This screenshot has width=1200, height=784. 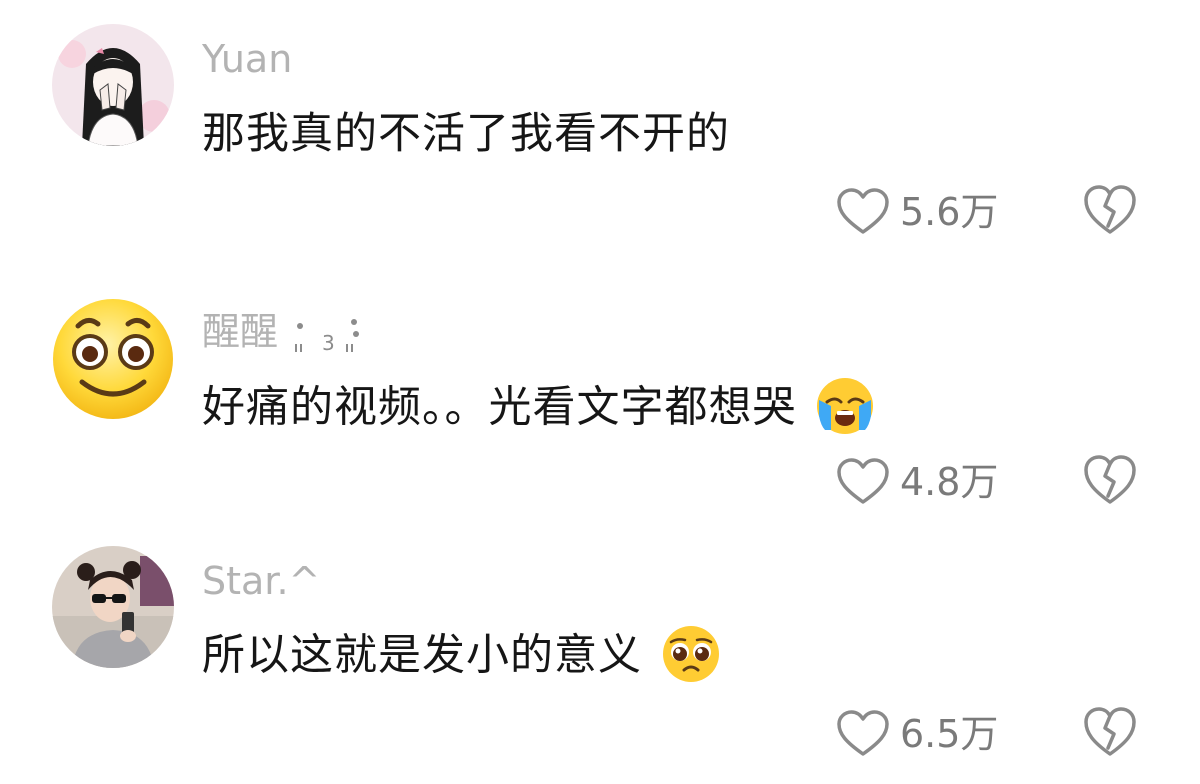 I want to click on girl-sunglasses-avatar-image, so click(x=113, y=607).